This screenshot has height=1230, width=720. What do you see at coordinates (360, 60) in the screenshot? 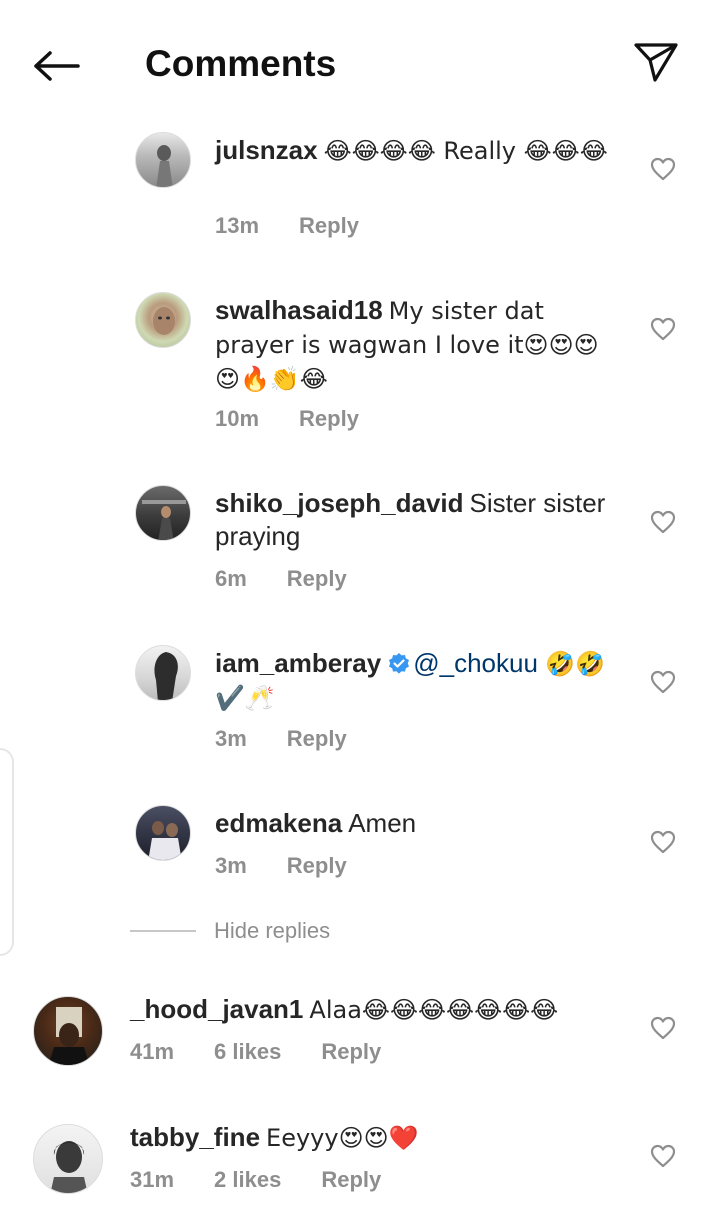
I see `header: Comments` at bounding box center [360, 60].